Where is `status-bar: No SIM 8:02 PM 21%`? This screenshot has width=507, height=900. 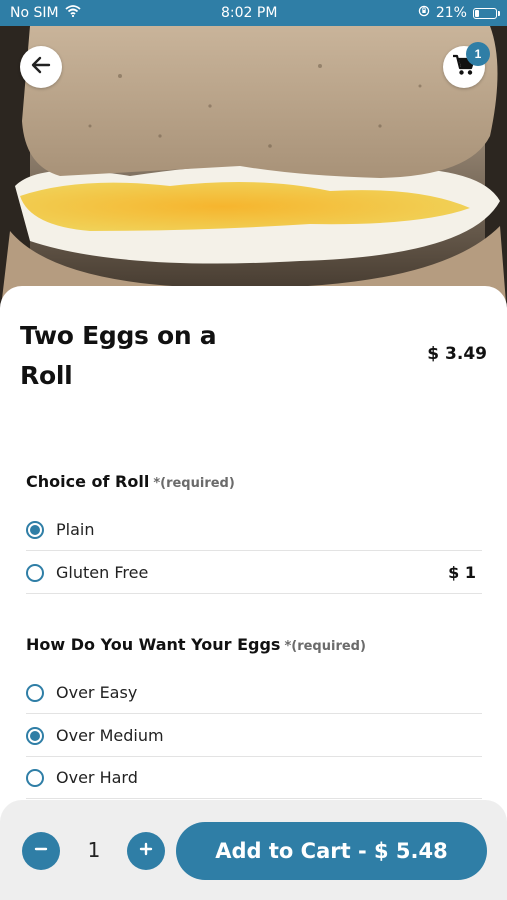
status-bar: No SIM 8:02 PM 21% is located at coordinates (253, 13).